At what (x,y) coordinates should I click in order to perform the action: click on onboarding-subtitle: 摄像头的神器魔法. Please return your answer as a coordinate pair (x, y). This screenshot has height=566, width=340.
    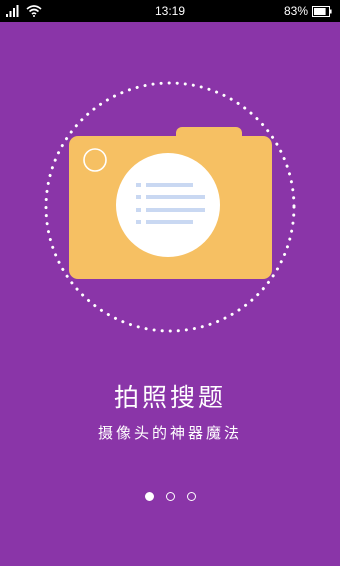
    Looking at the image, I should click on (169, 433).